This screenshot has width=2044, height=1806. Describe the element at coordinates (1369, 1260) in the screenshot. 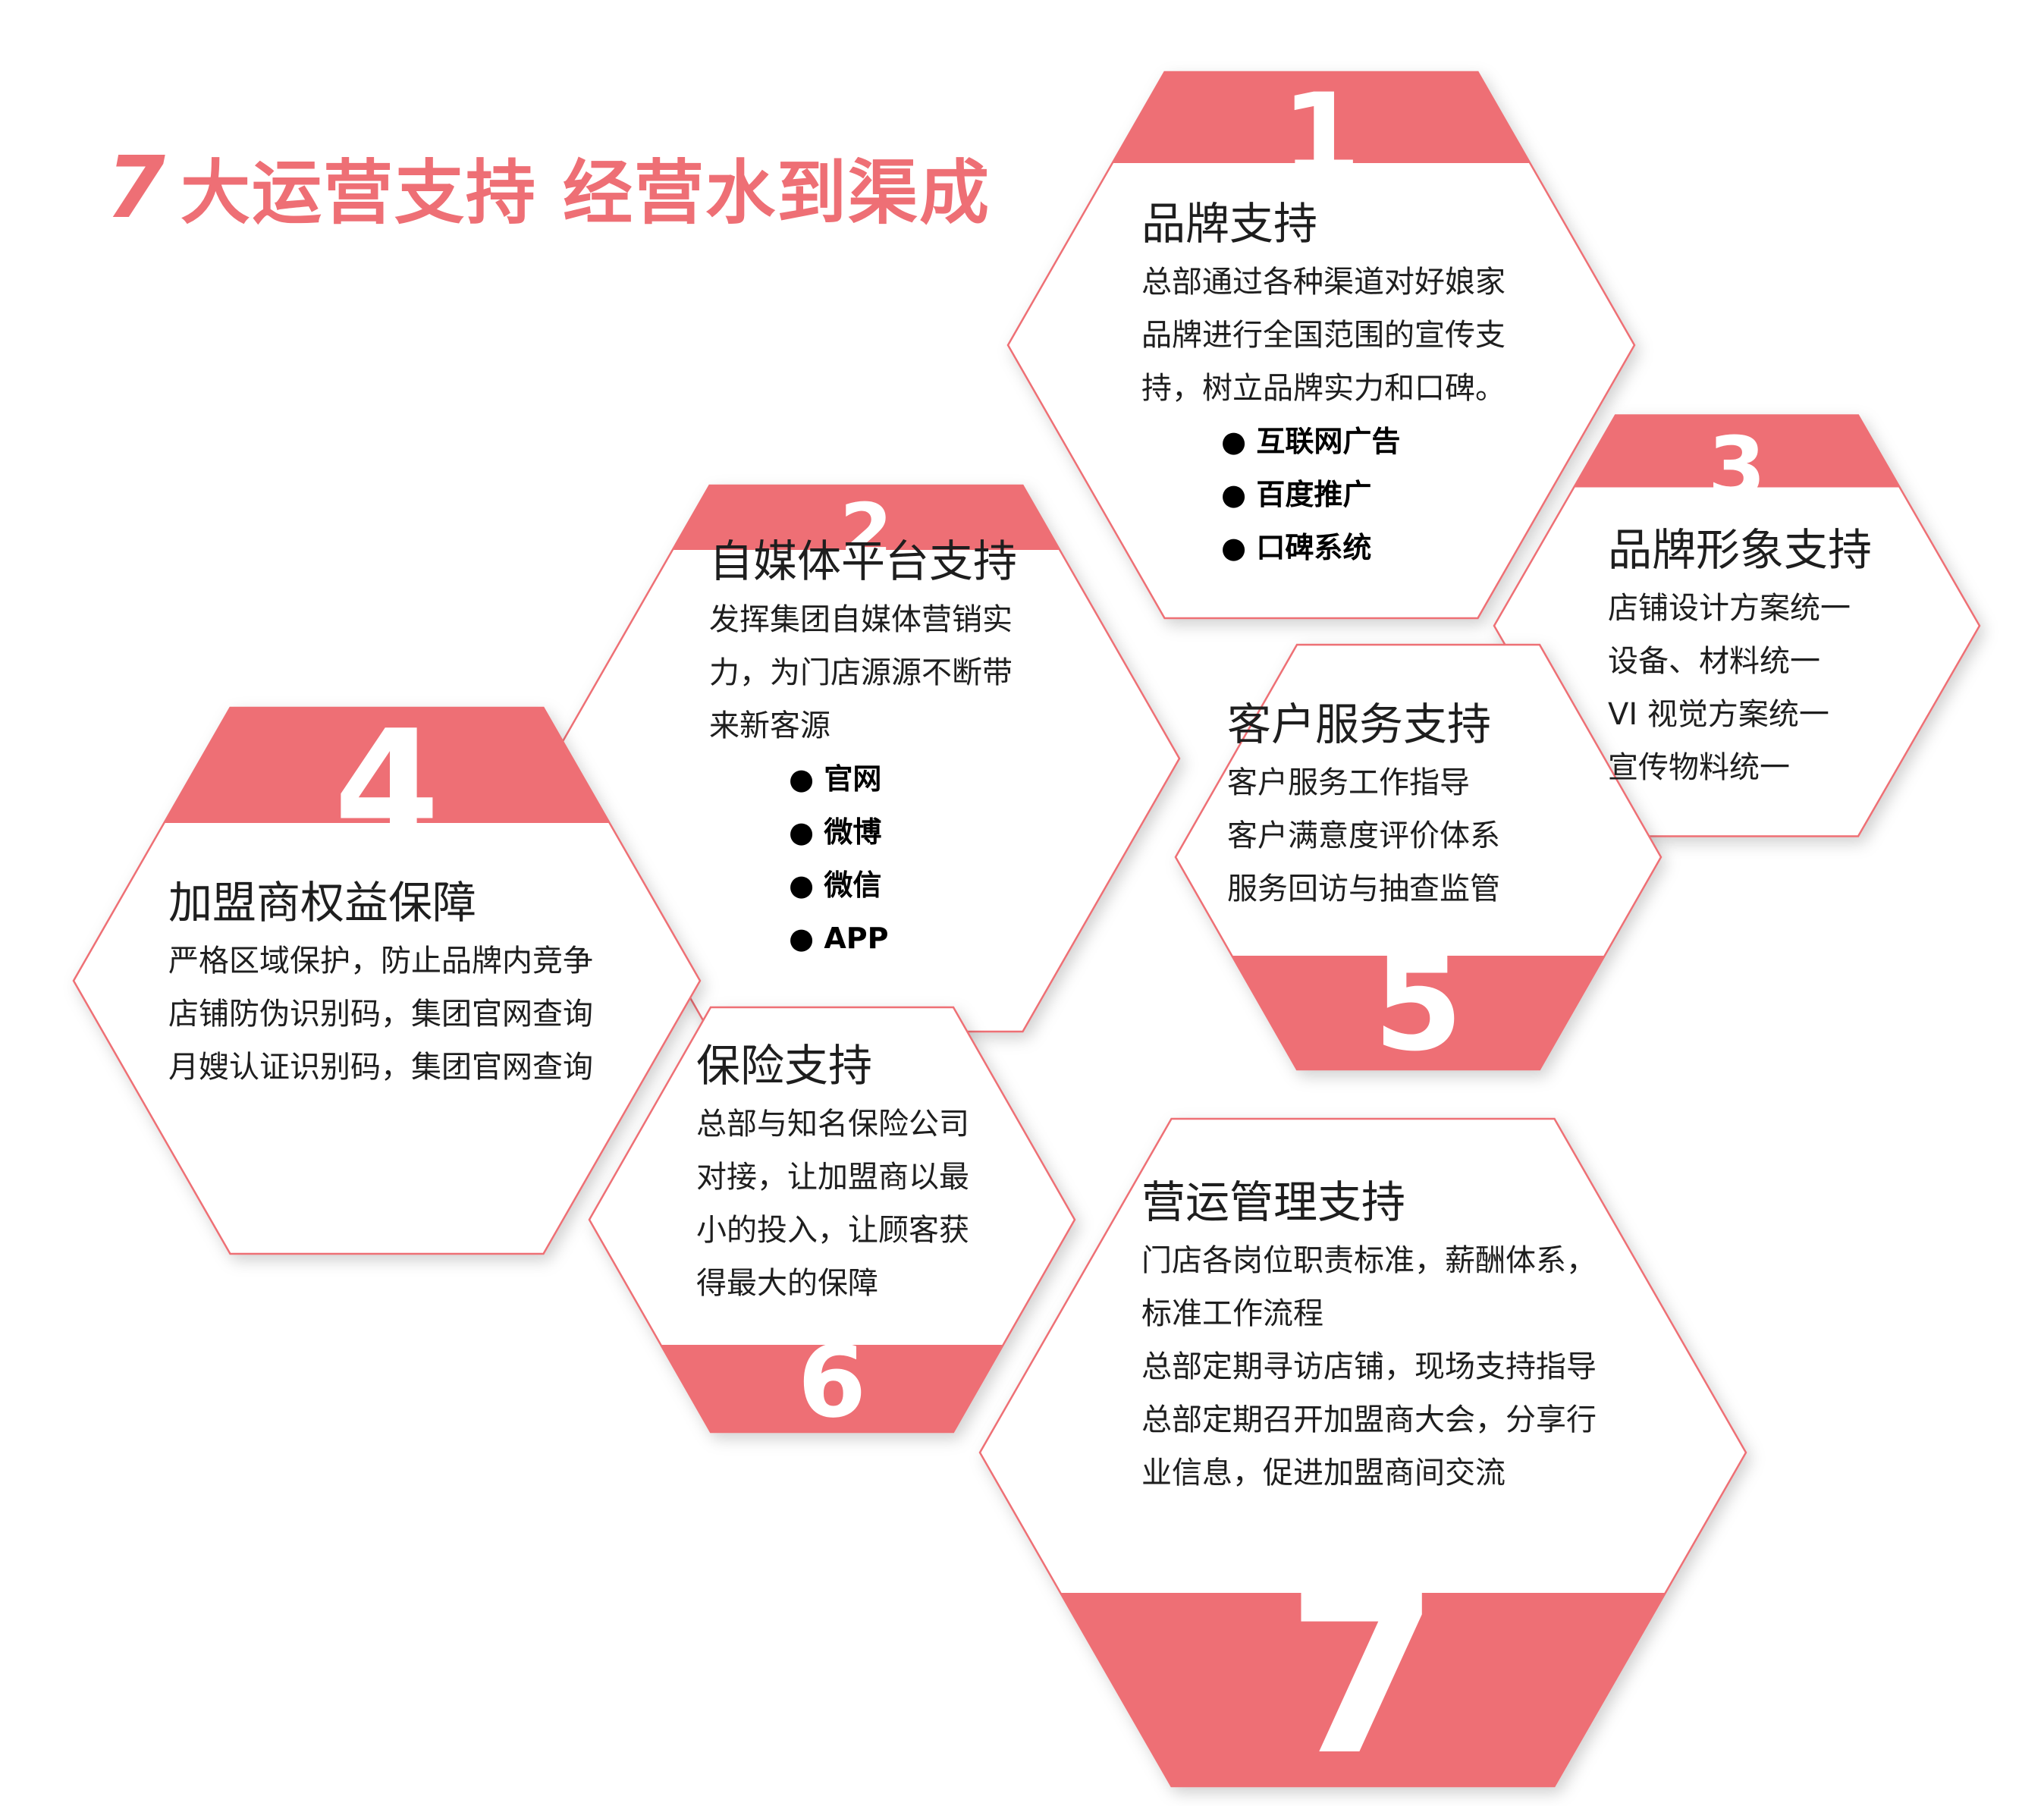

I see `card-7-line: 门店各岗位职责标准，薪酬体系，` at that location.